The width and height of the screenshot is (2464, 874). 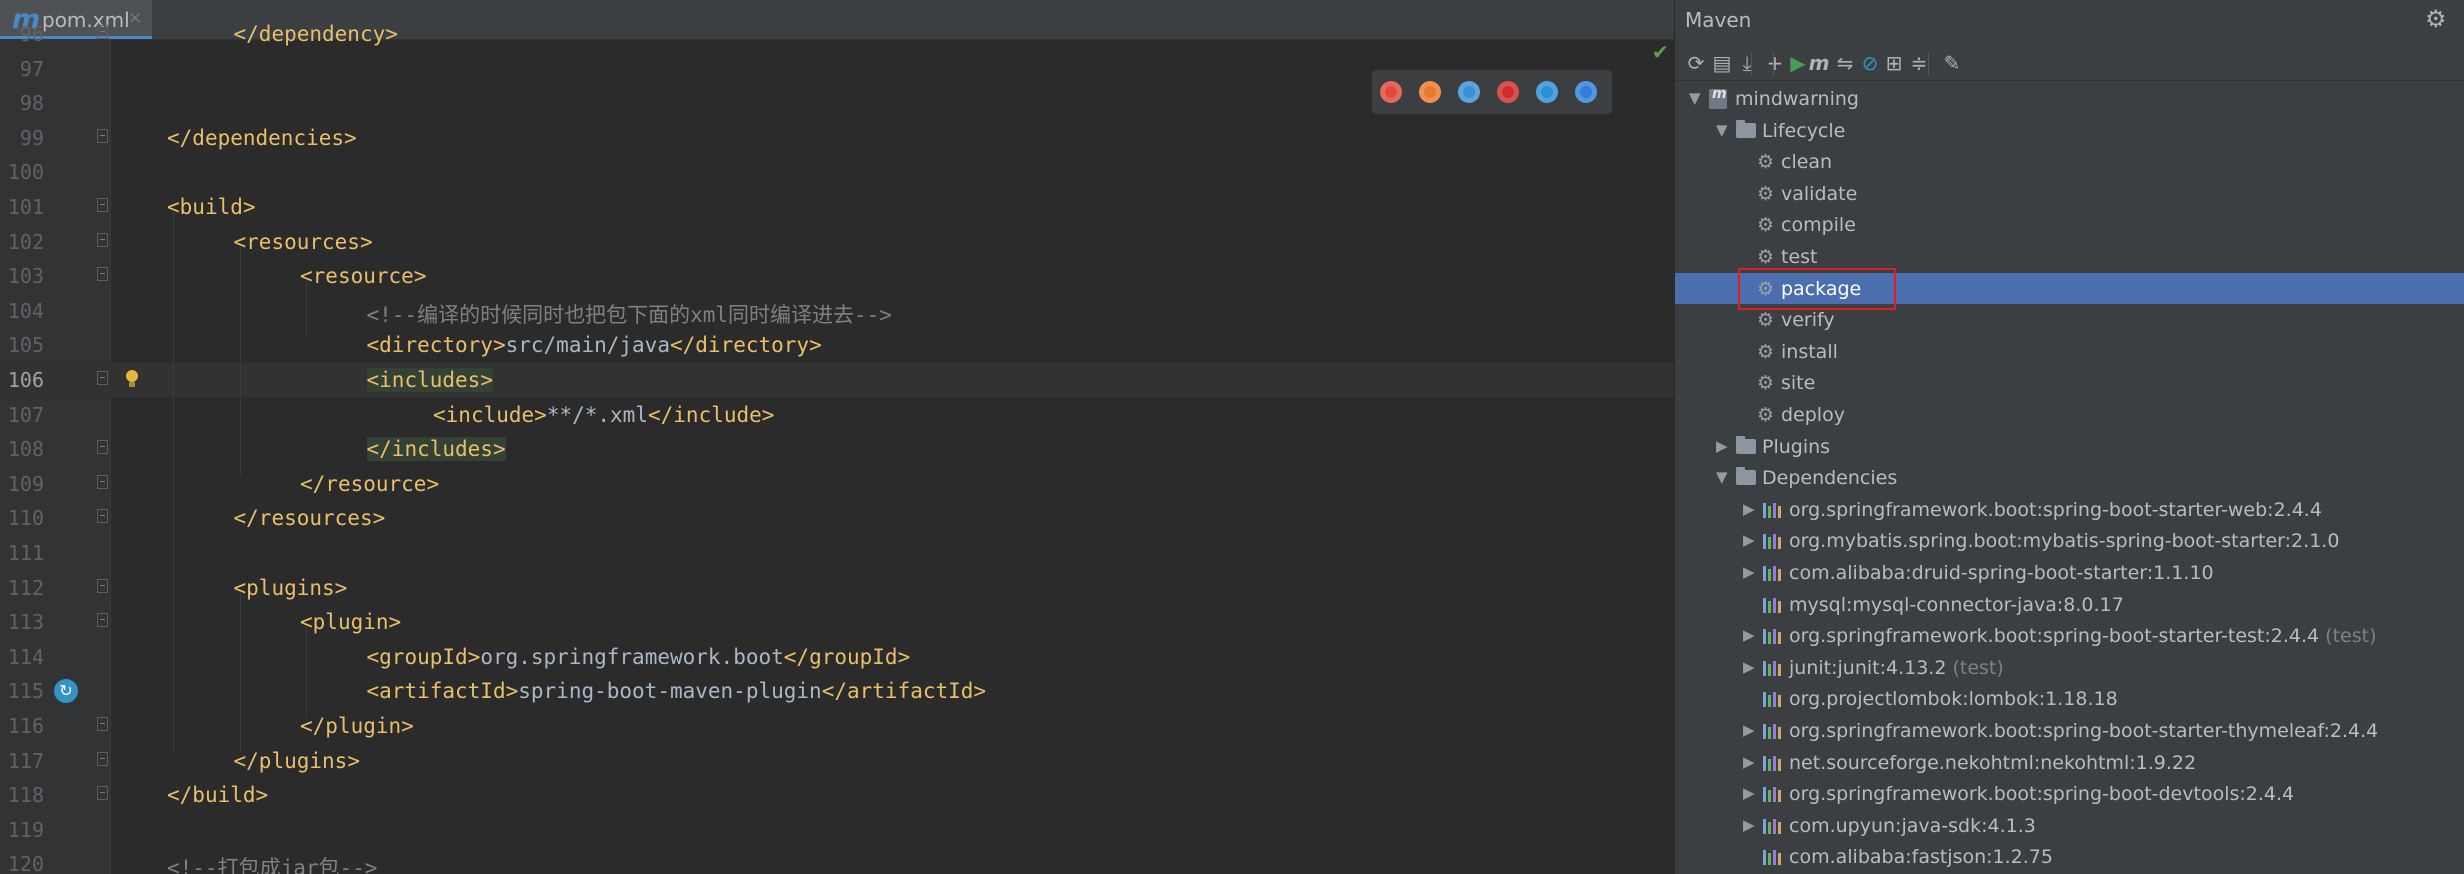 What do you see at coordinates (837, 207) in the screenshot?
I see `code-line: 101 <build>` at bounding box center [837, 207].